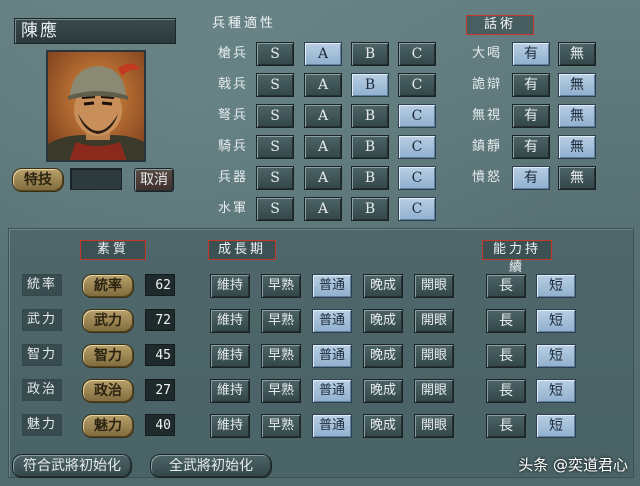 The width and height of the screenshot is (640, 486). I want to click on aptitude-title: 素質, so click(113, 250).